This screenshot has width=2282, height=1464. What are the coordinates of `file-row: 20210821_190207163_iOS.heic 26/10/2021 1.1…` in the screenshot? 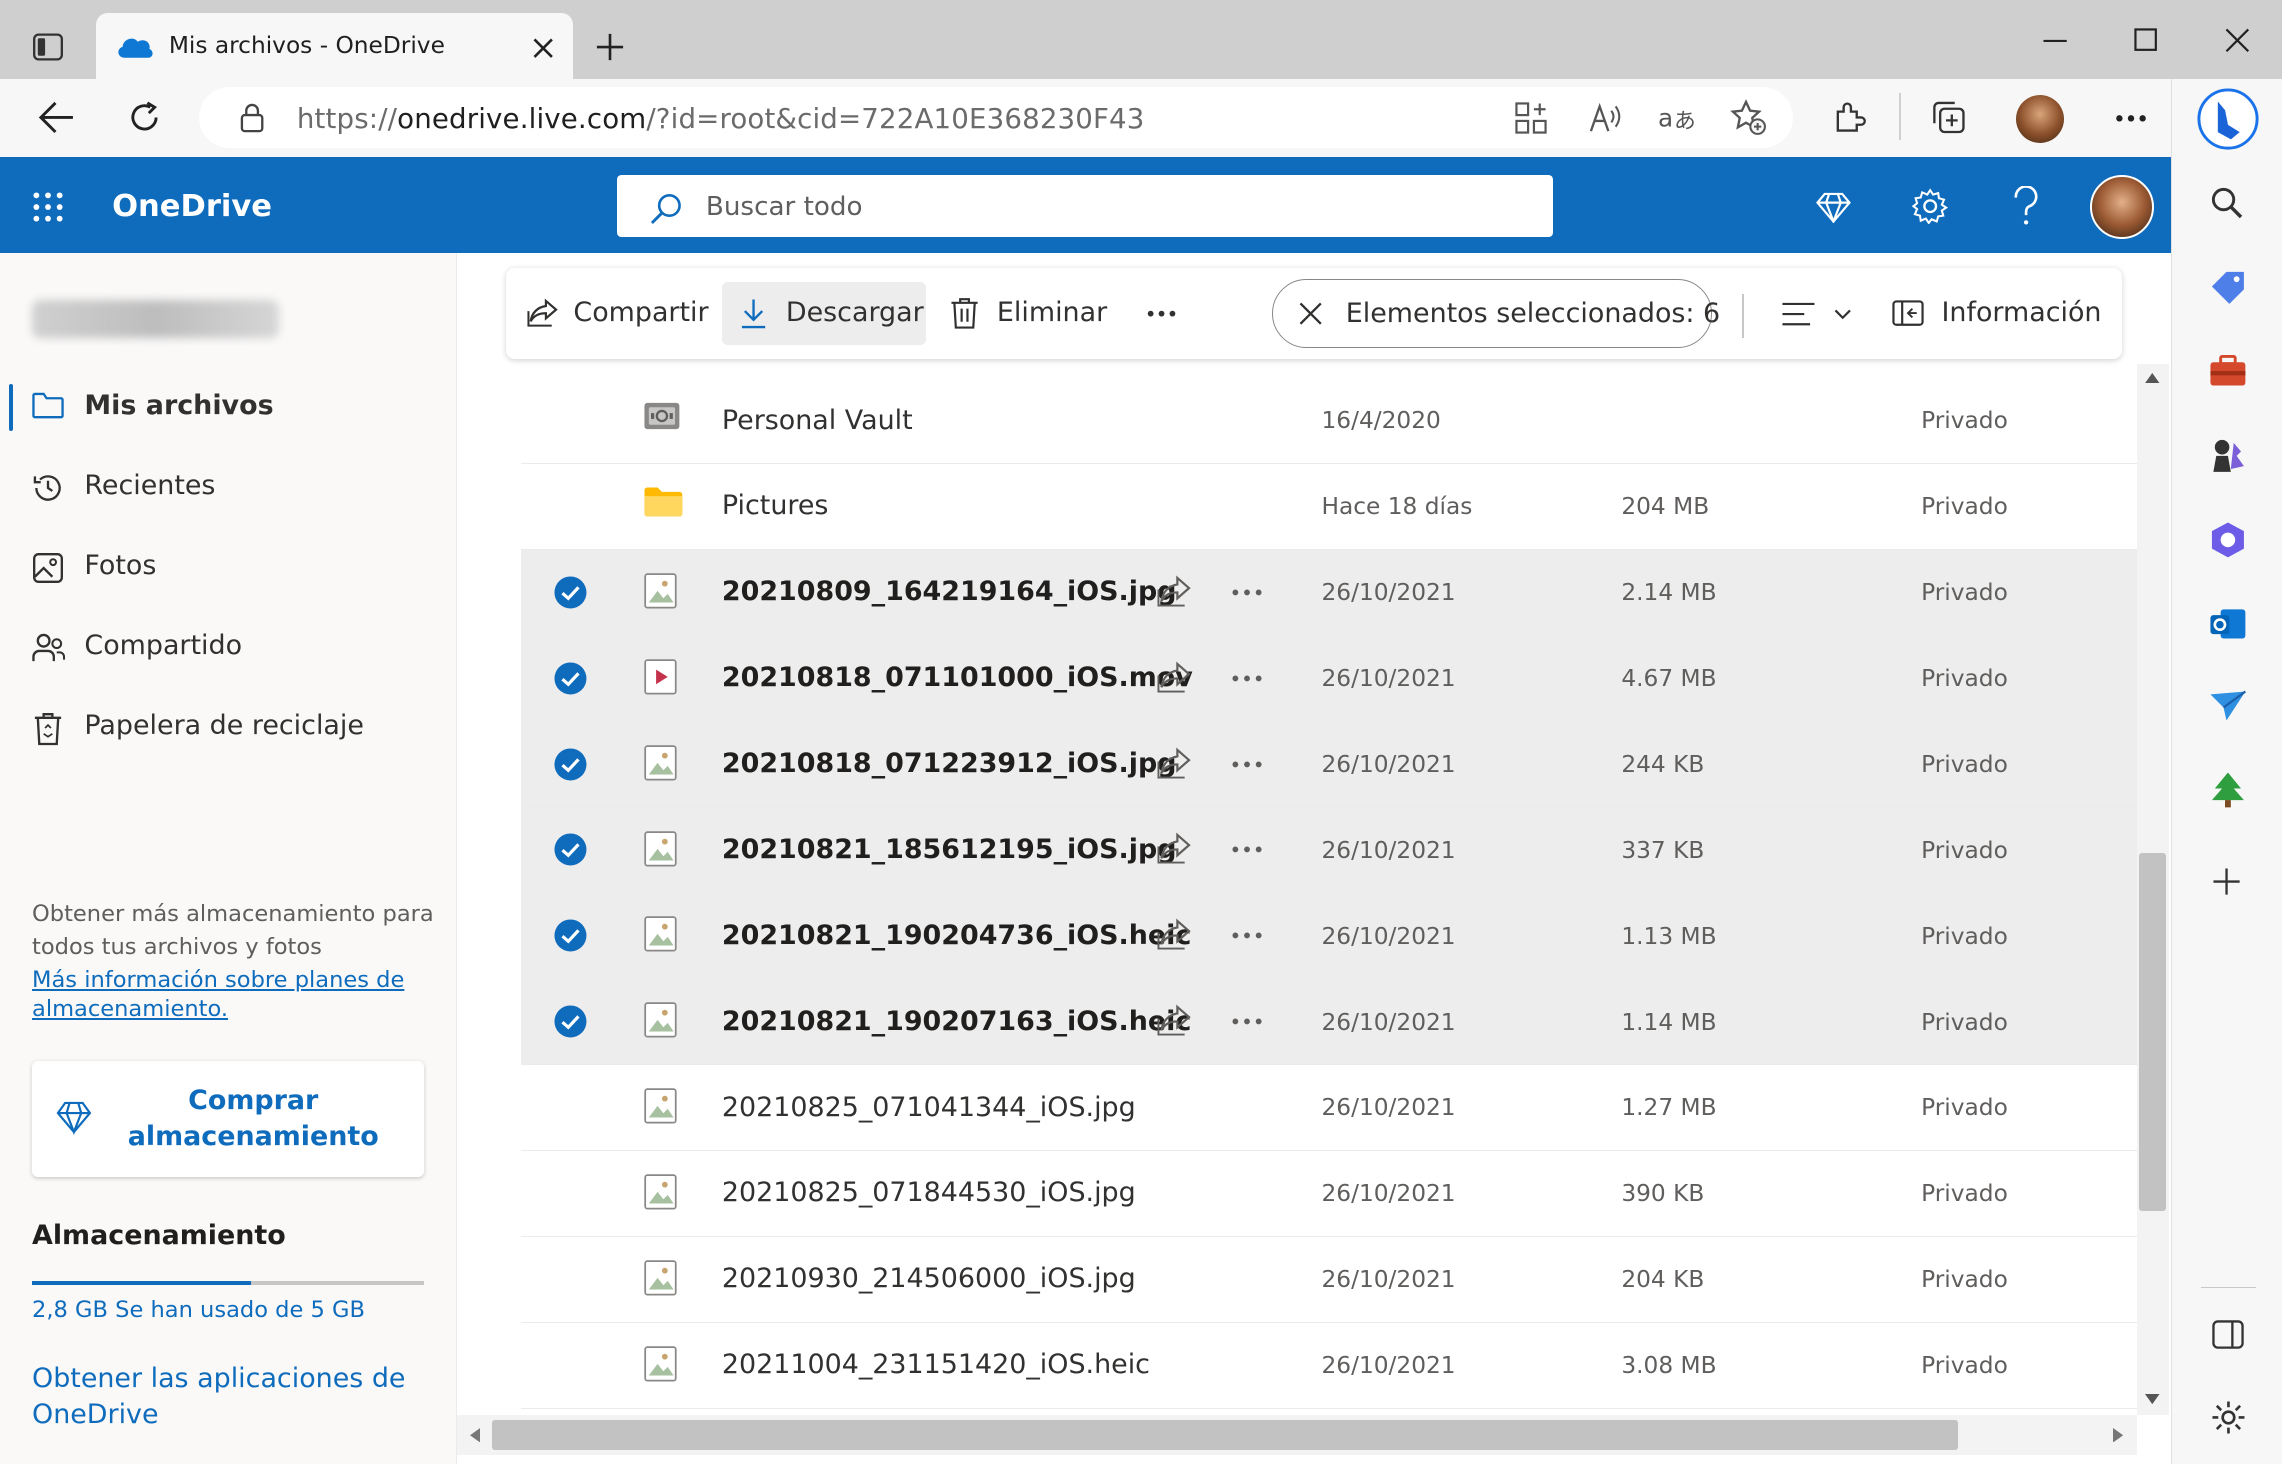 It's located at (1329, 1022).